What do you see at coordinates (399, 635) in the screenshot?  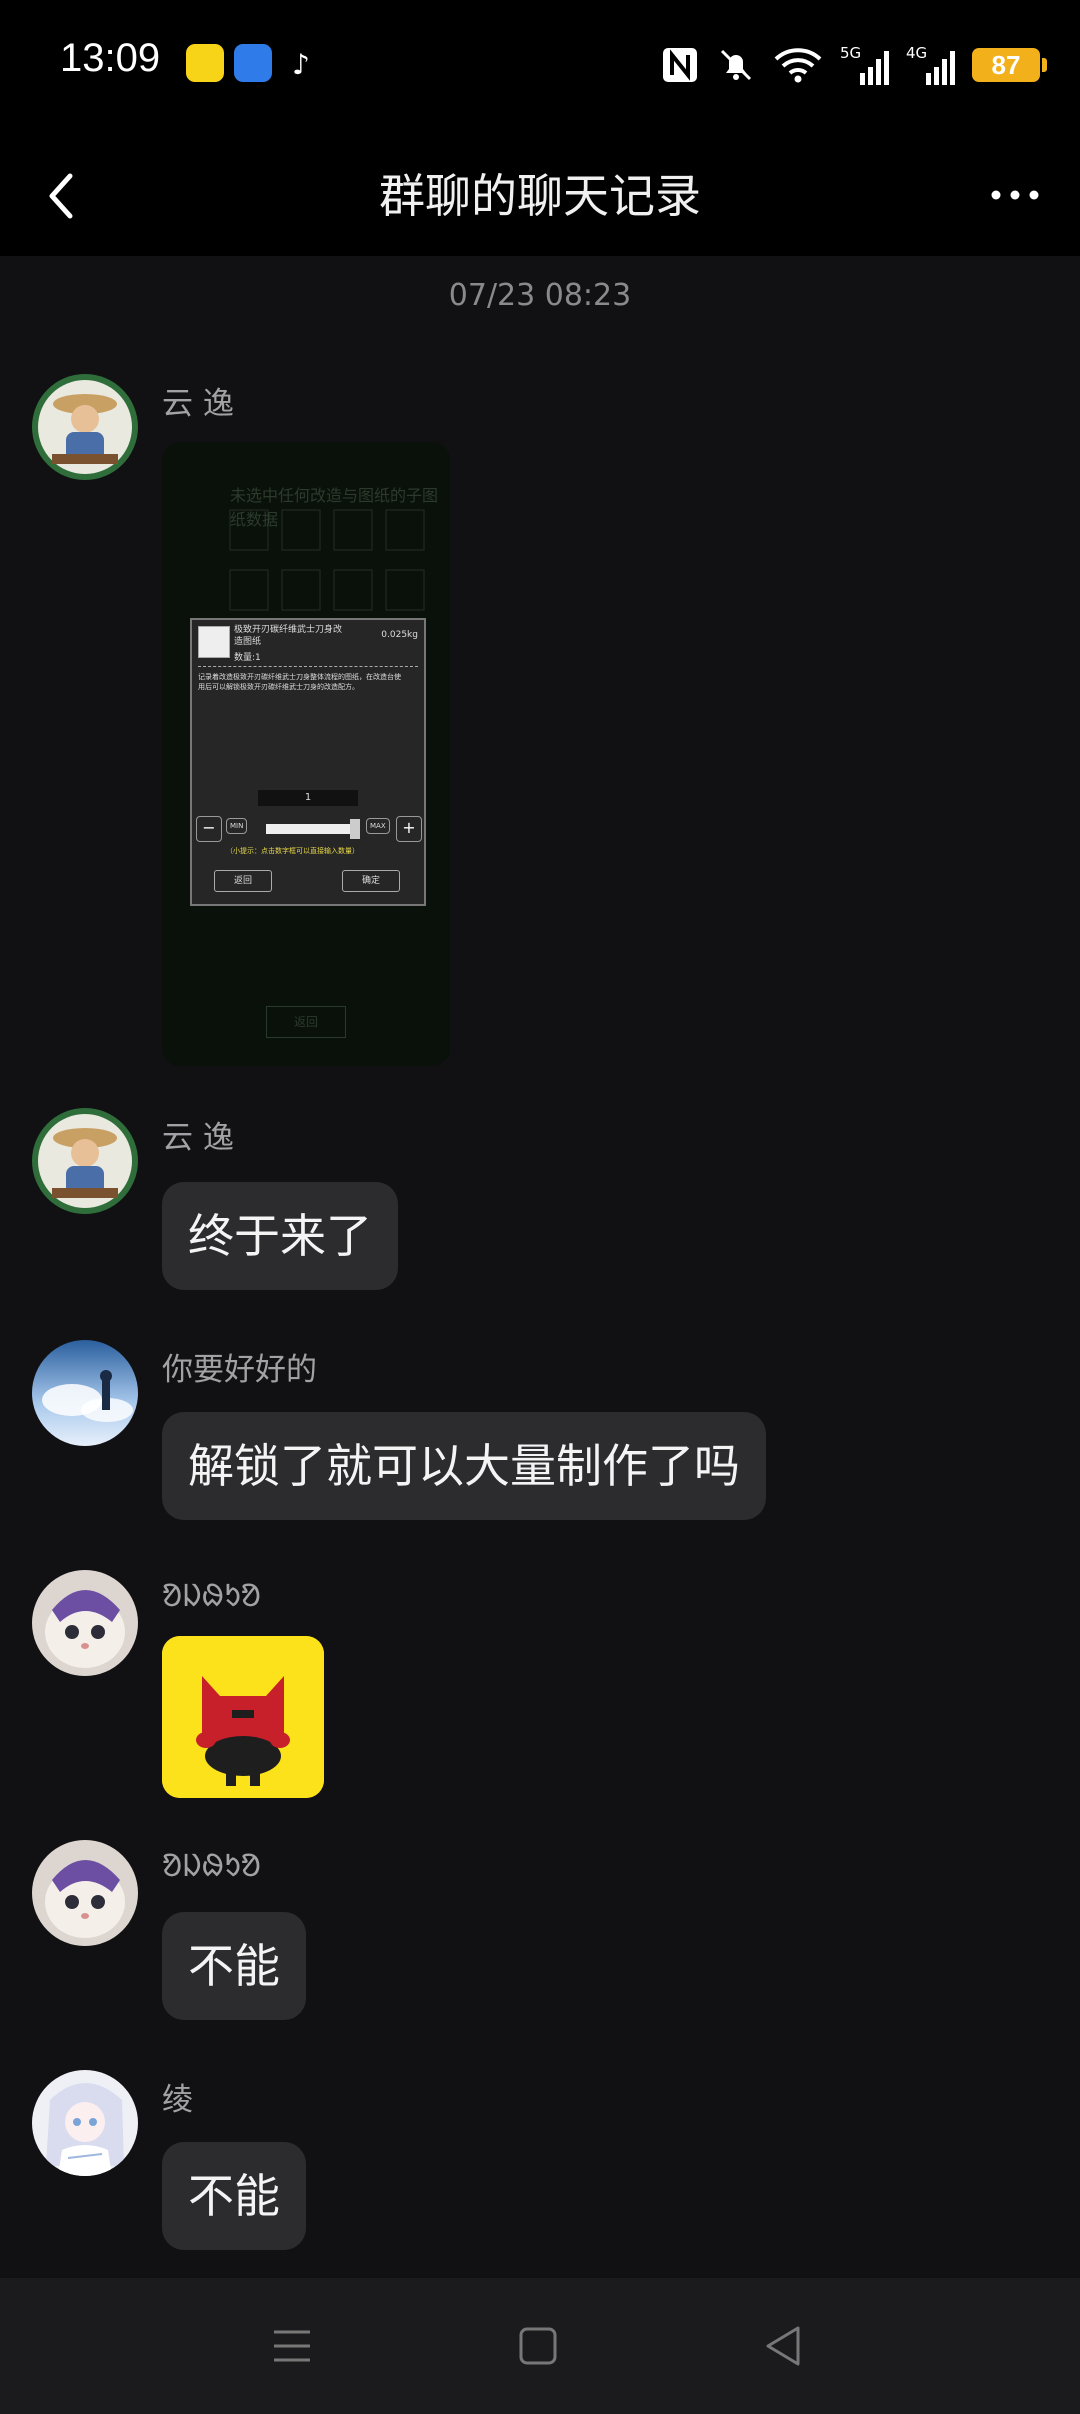 I see `item-weight: 0.025kg` at bounding box center [399, 635].